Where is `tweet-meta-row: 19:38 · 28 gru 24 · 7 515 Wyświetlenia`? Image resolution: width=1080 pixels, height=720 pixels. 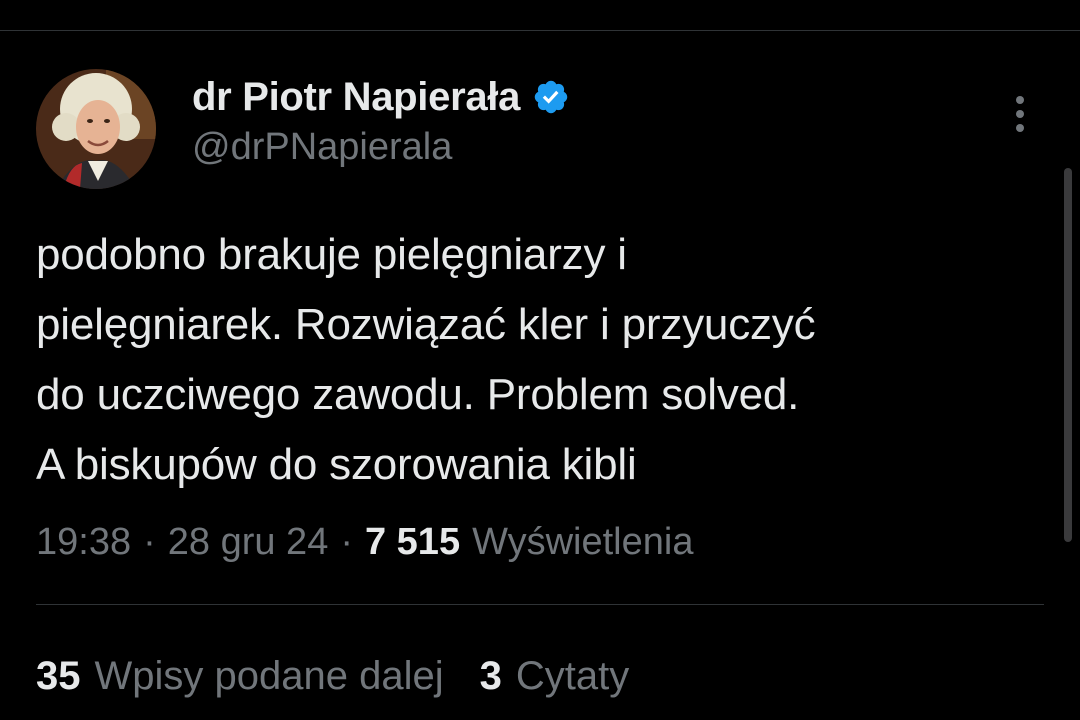 tweet-meta-row: 19:38 · 28 gru 24 · 7 515 Wyświetlenia is located at coordinates (364, 542).